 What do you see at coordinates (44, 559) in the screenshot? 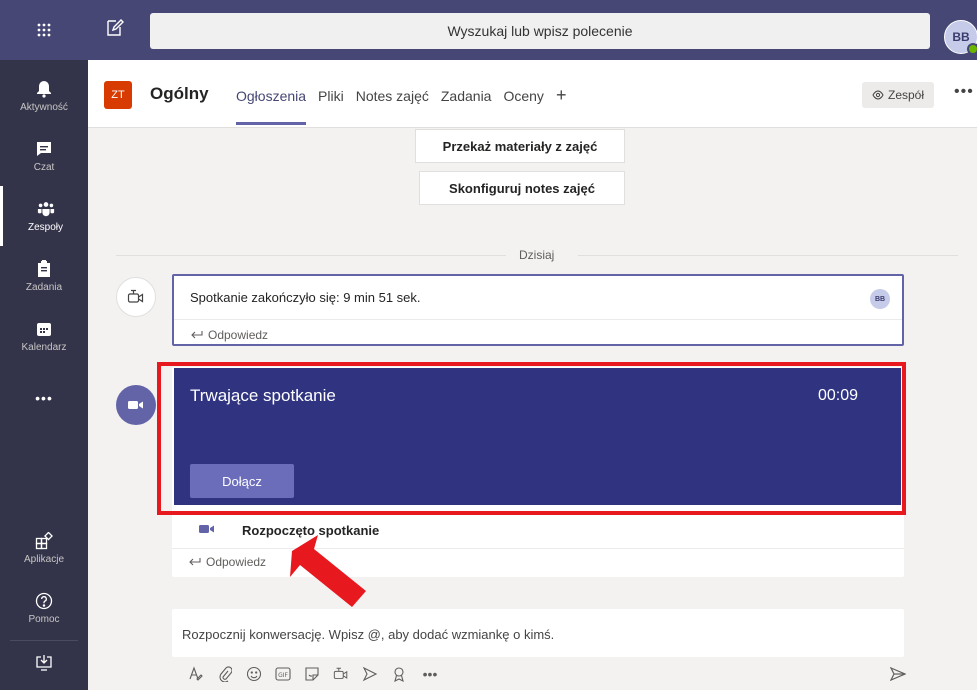
I see `rail-item-label: Aplikacje` at bounding box center [44, 559].